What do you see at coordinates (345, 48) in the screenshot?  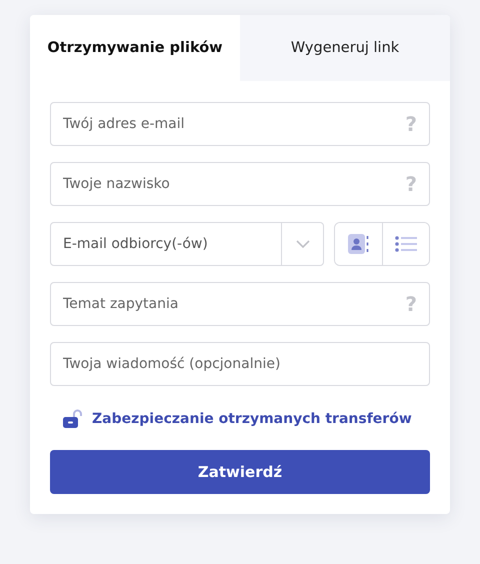 I see `tab: Wygeneruj link` at bounding box center [345, 48].